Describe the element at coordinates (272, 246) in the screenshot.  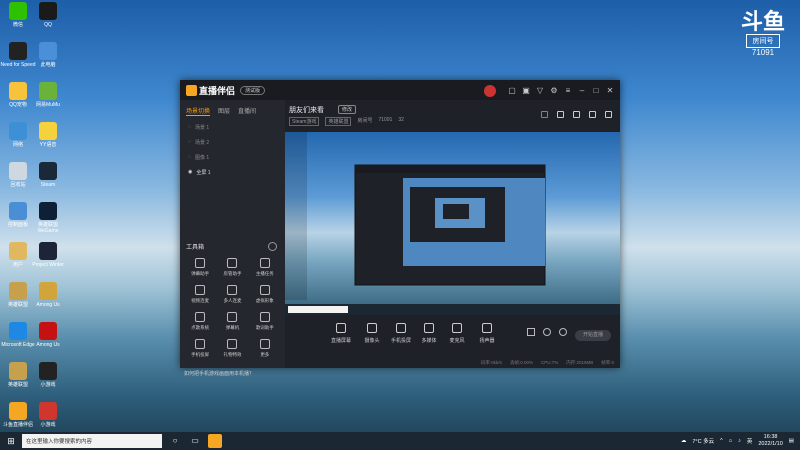
I see `toolbox-more-icon` at that location.